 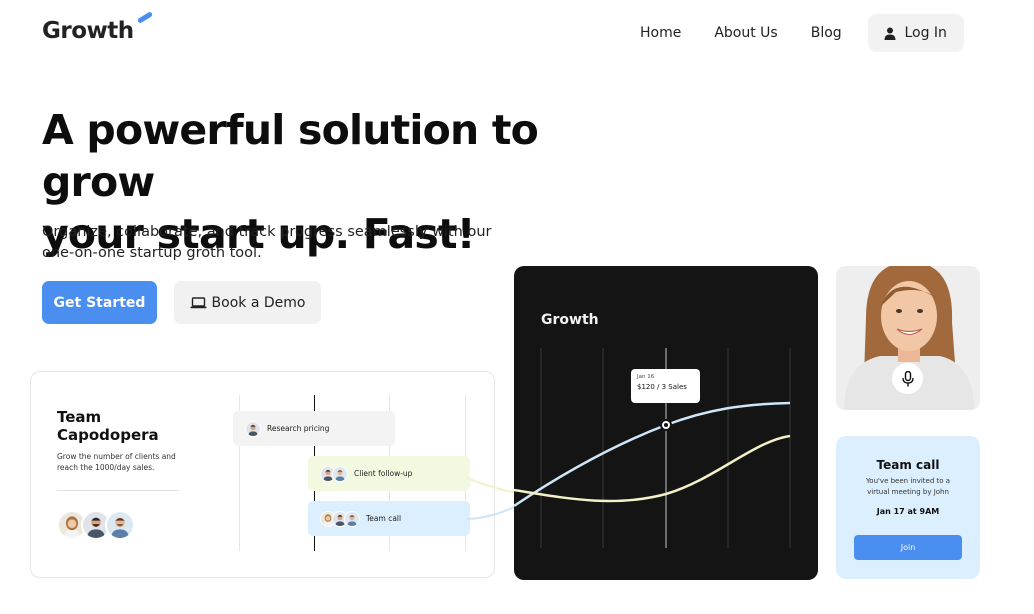 What do you see at coordinates (99, 302) in the screenshot?
I see `get-started-button: Get Started` at bounding box center [99, 302].